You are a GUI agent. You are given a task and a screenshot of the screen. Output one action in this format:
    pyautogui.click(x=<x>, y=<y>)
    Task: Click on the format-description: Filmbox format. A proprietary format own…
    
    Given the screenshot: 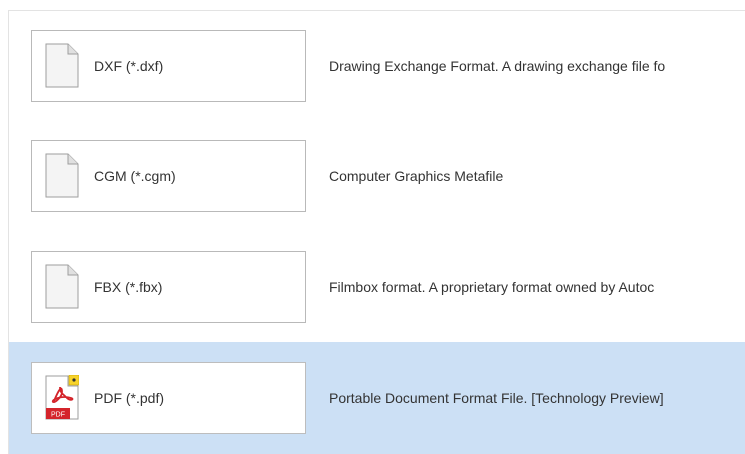 What is the action you would take?
    pyautogui.click(x=492, y=287)
    